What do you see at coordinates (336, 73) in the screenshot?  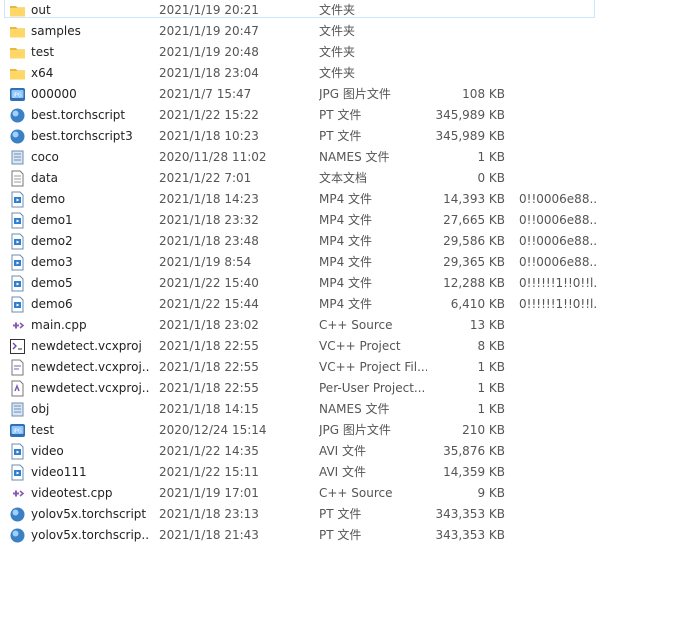 I see `file-row: x64 2021/1/18 23:04 文件夹` at bounding box center [336, 73].